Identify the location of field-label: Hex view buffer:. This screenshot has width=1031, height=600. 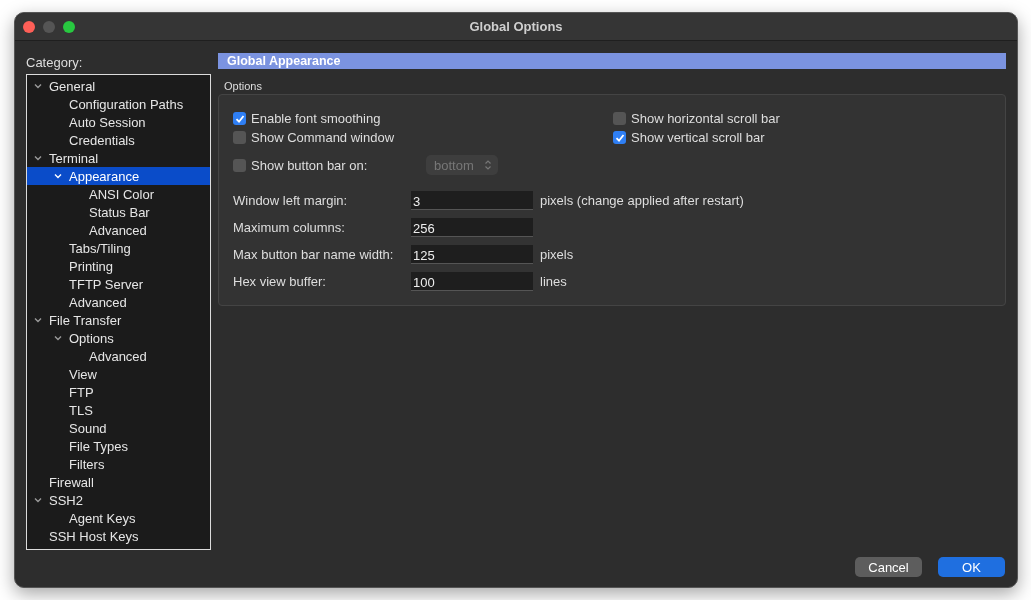
(280, 281).